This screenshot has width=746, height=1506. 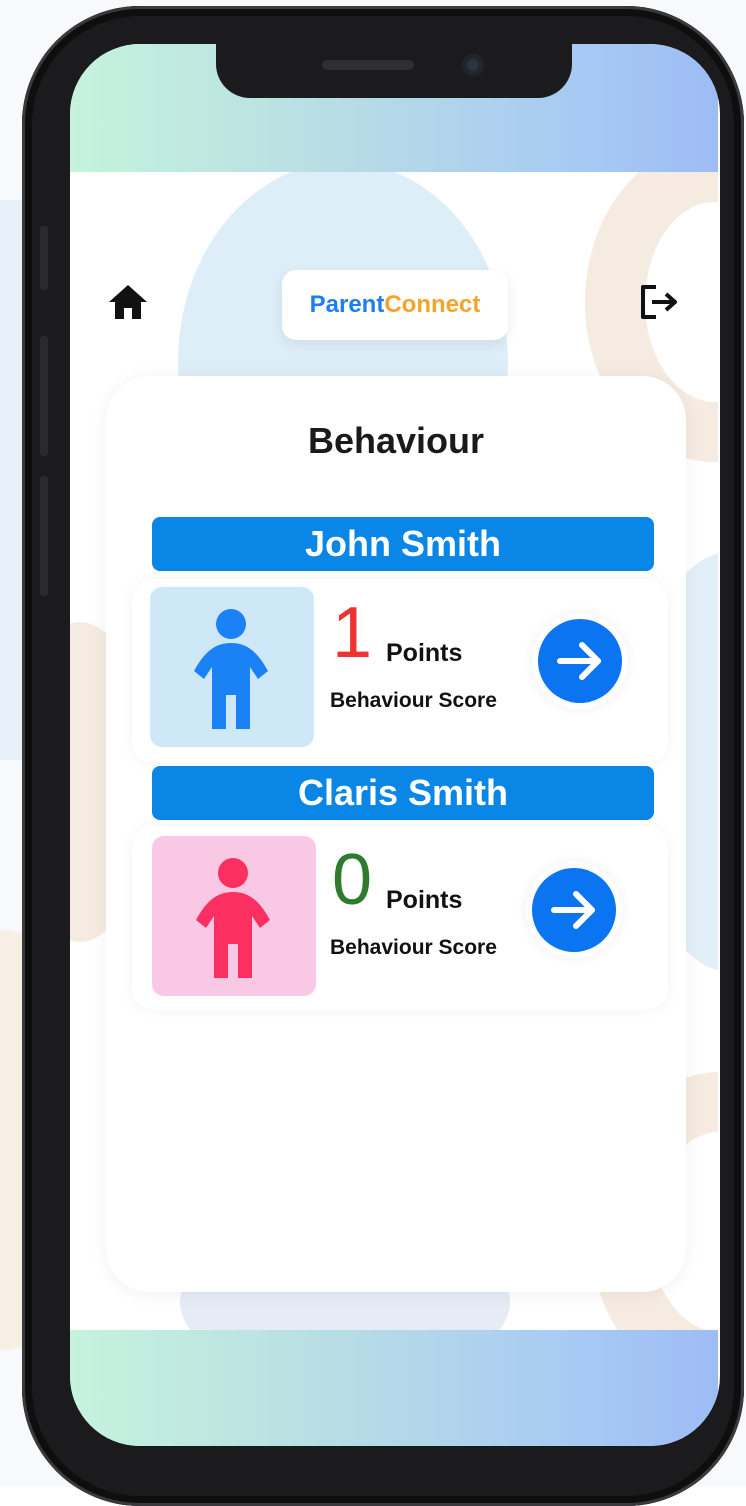 What do you see at coordinates (394, 1388) in the screenshot?
I see `bottom-gradient-band` at bounding box center [394, 1388].